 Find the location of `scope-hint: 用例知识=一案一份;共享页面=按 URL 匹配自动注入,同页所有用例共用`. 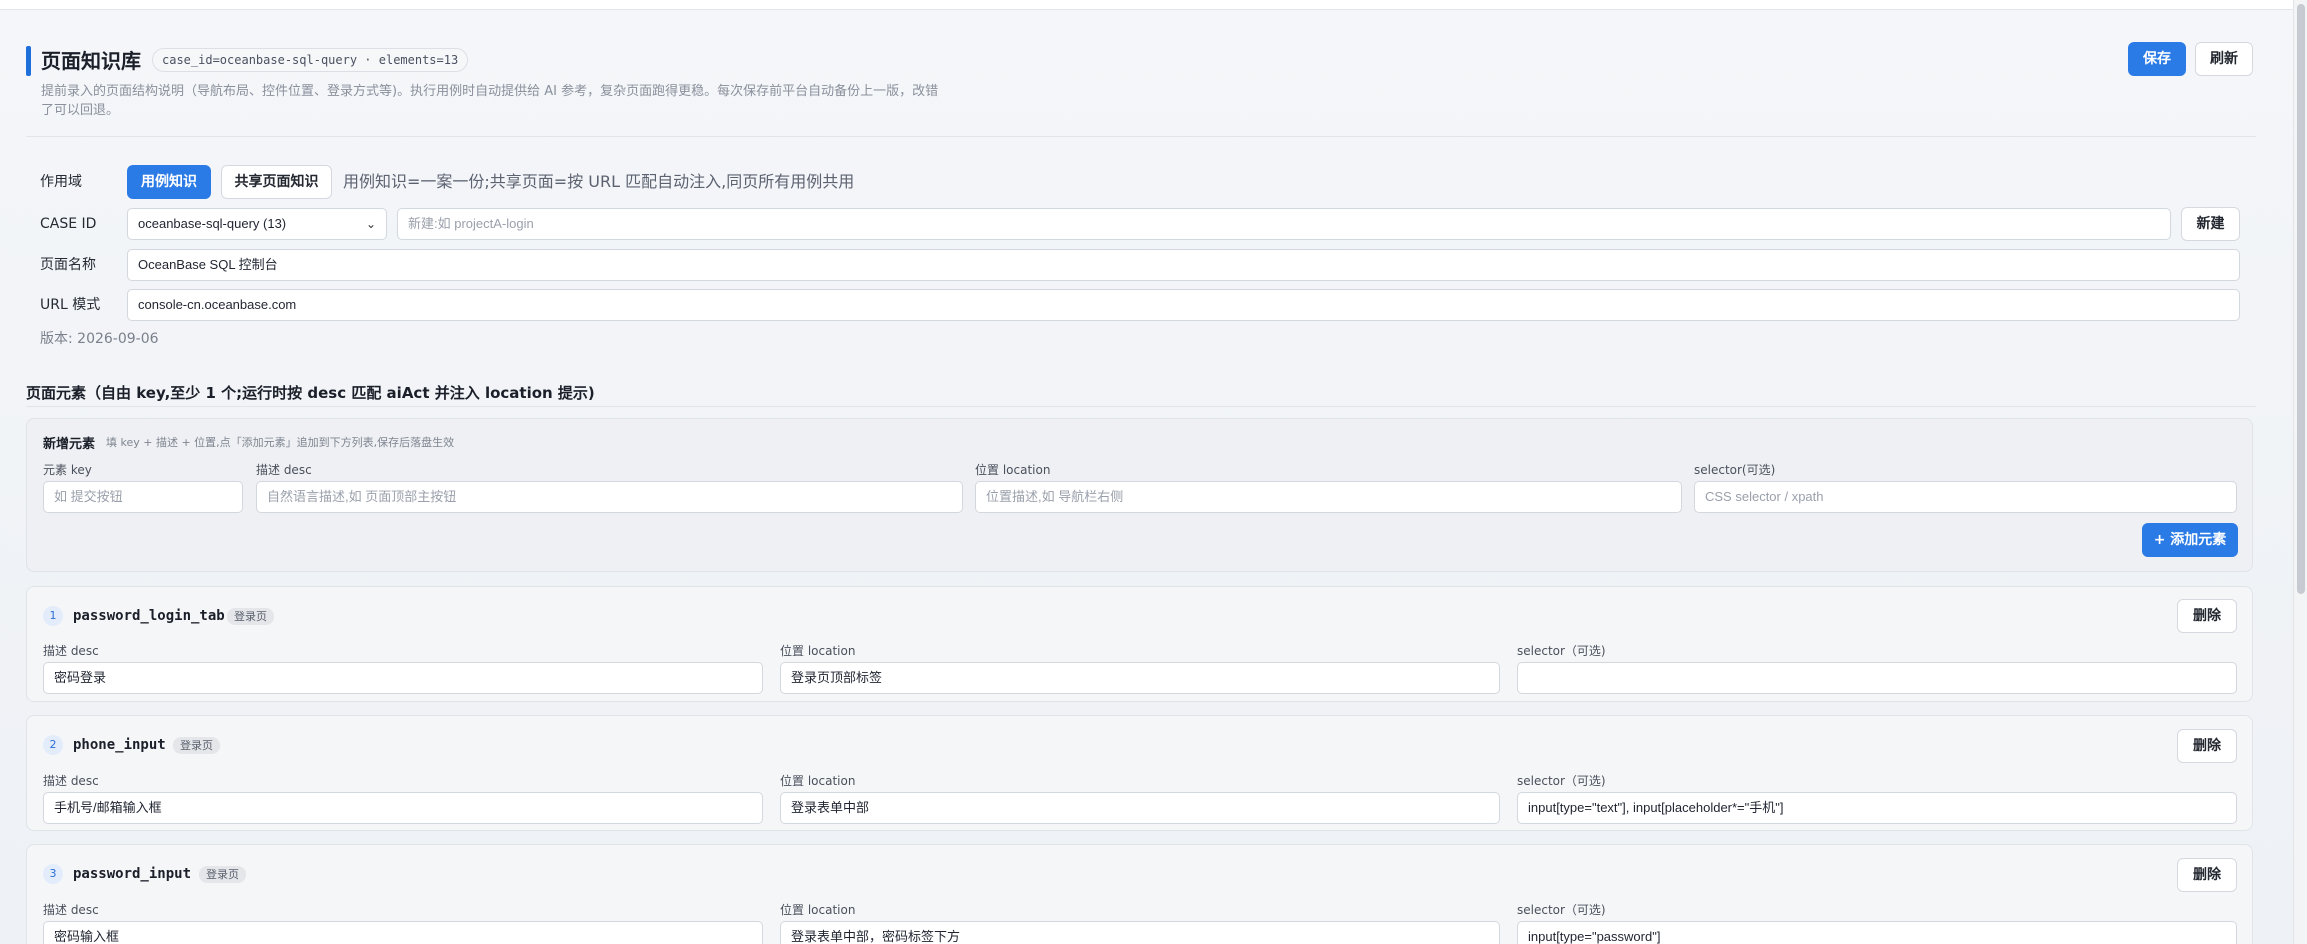

scope-hint: 用例知识=一案一份;共享页面=按 URL 匹配自动注入,同页所有用例共用 is located at coordinates (599, 181).